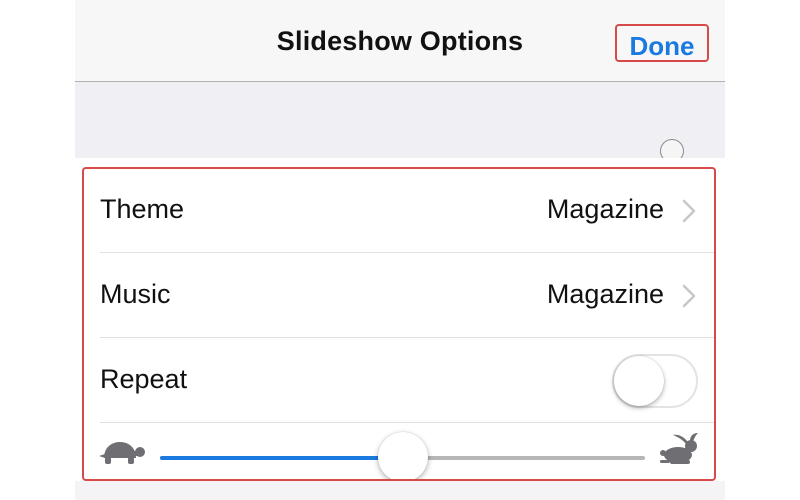 This screenshot has width=800, height=500. What do you see at coordinates (679, 448) in the screenshot?
I see `rabbit-icon` at bounding box center [679, 448].